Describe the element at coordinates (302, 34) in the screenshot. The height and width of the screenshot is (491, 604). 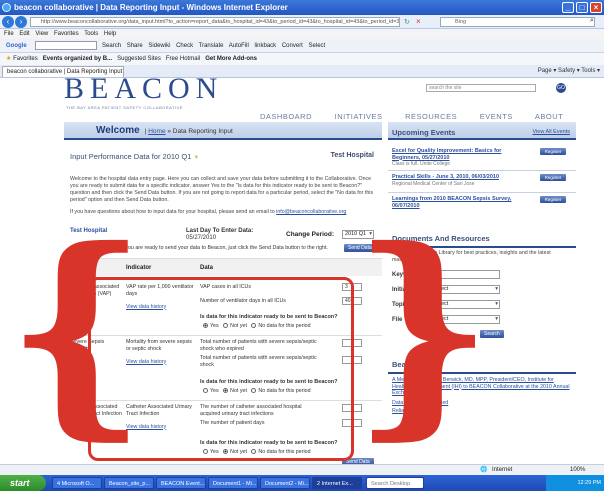
I see `menu-bar: File Edit View Favorites Tools Help` at that location.